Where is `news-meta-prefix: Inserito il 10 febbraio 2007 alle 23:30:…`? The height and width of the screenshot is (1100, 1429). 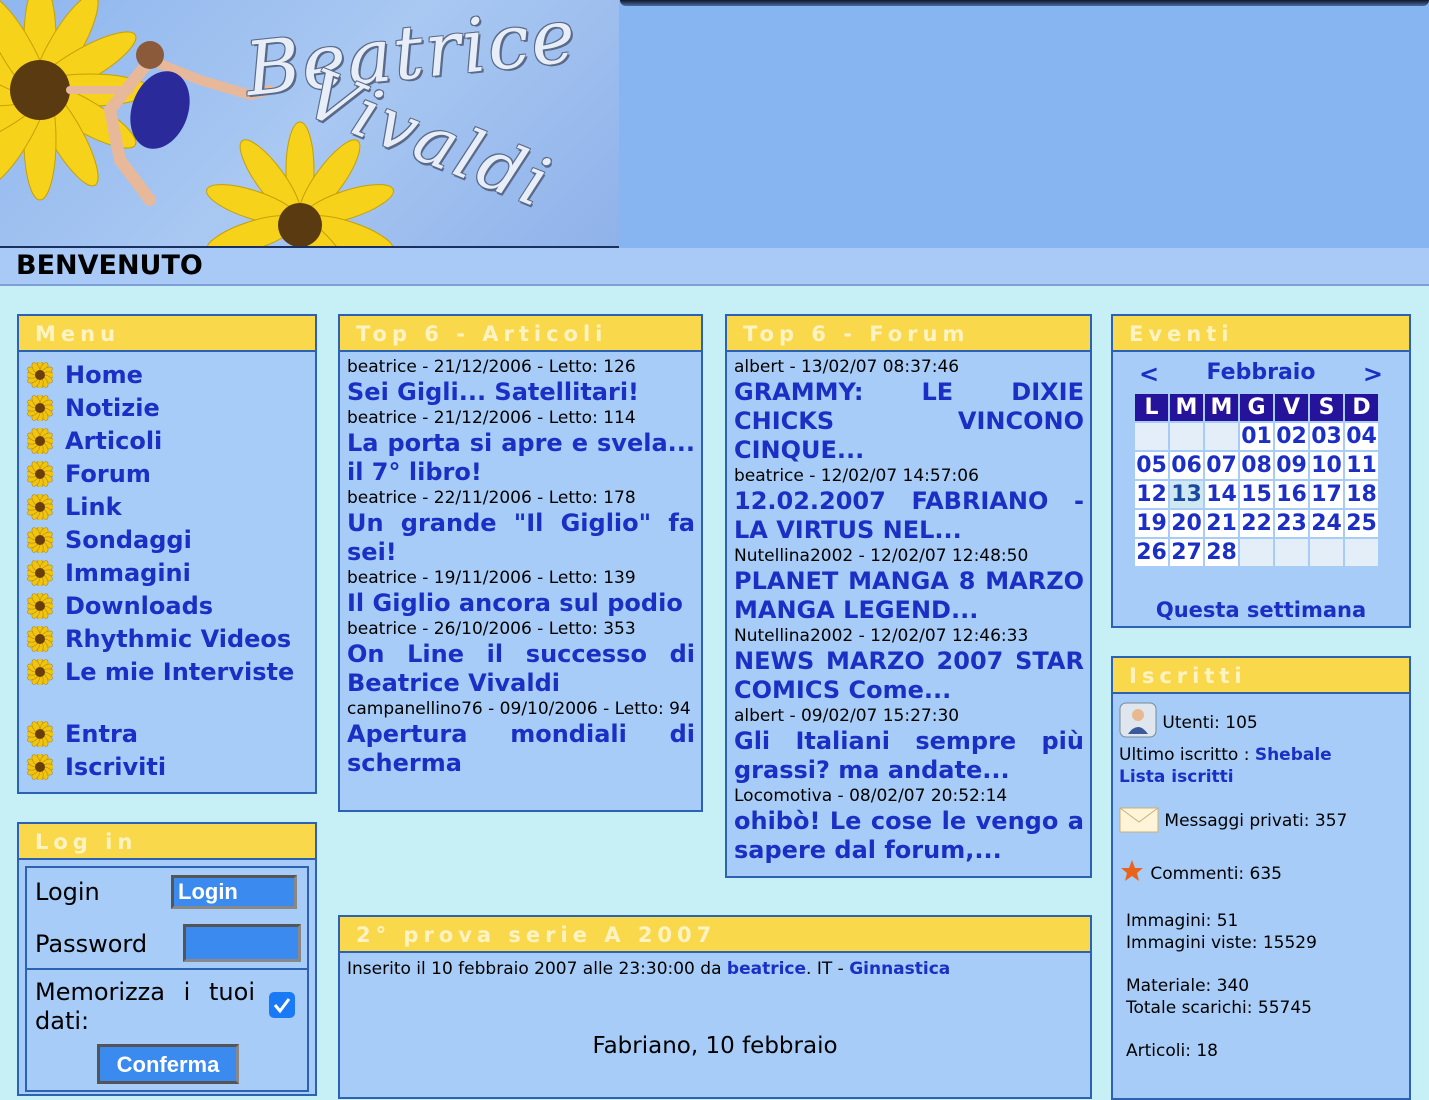
news-meta-prefix: Inserito il 10 febbraio 2007 alle 23:30:… is located at coordinates (537, 969).